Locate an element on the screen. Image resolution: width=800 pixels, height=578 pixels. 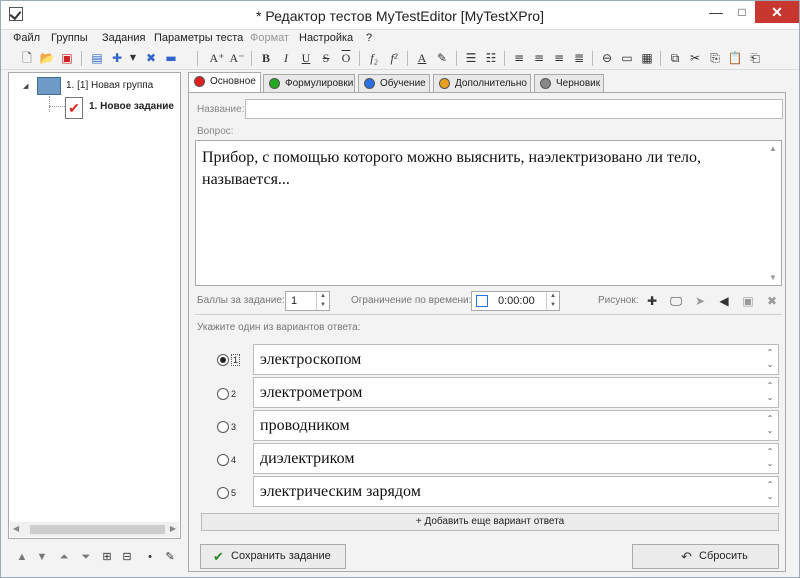
formula-icon: ⊖ is located at coordinates (607, 58).